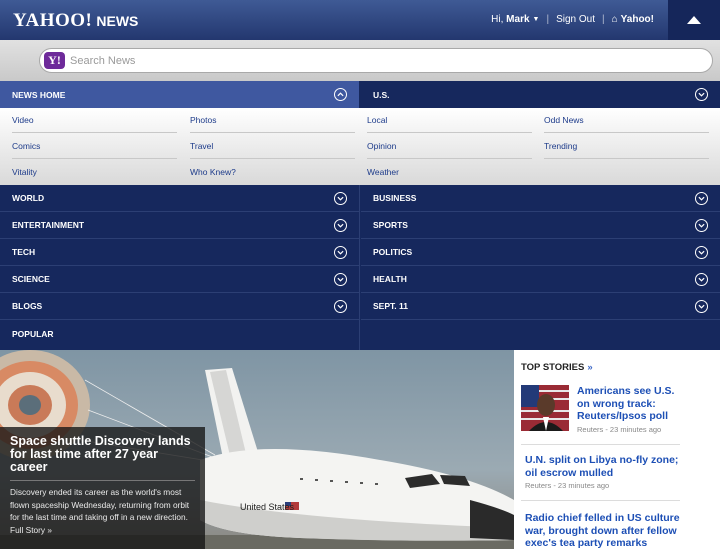  Describe the element at coordinates (390, 225) in the screenshot. I see `nav-label: SPORTS` at that location.